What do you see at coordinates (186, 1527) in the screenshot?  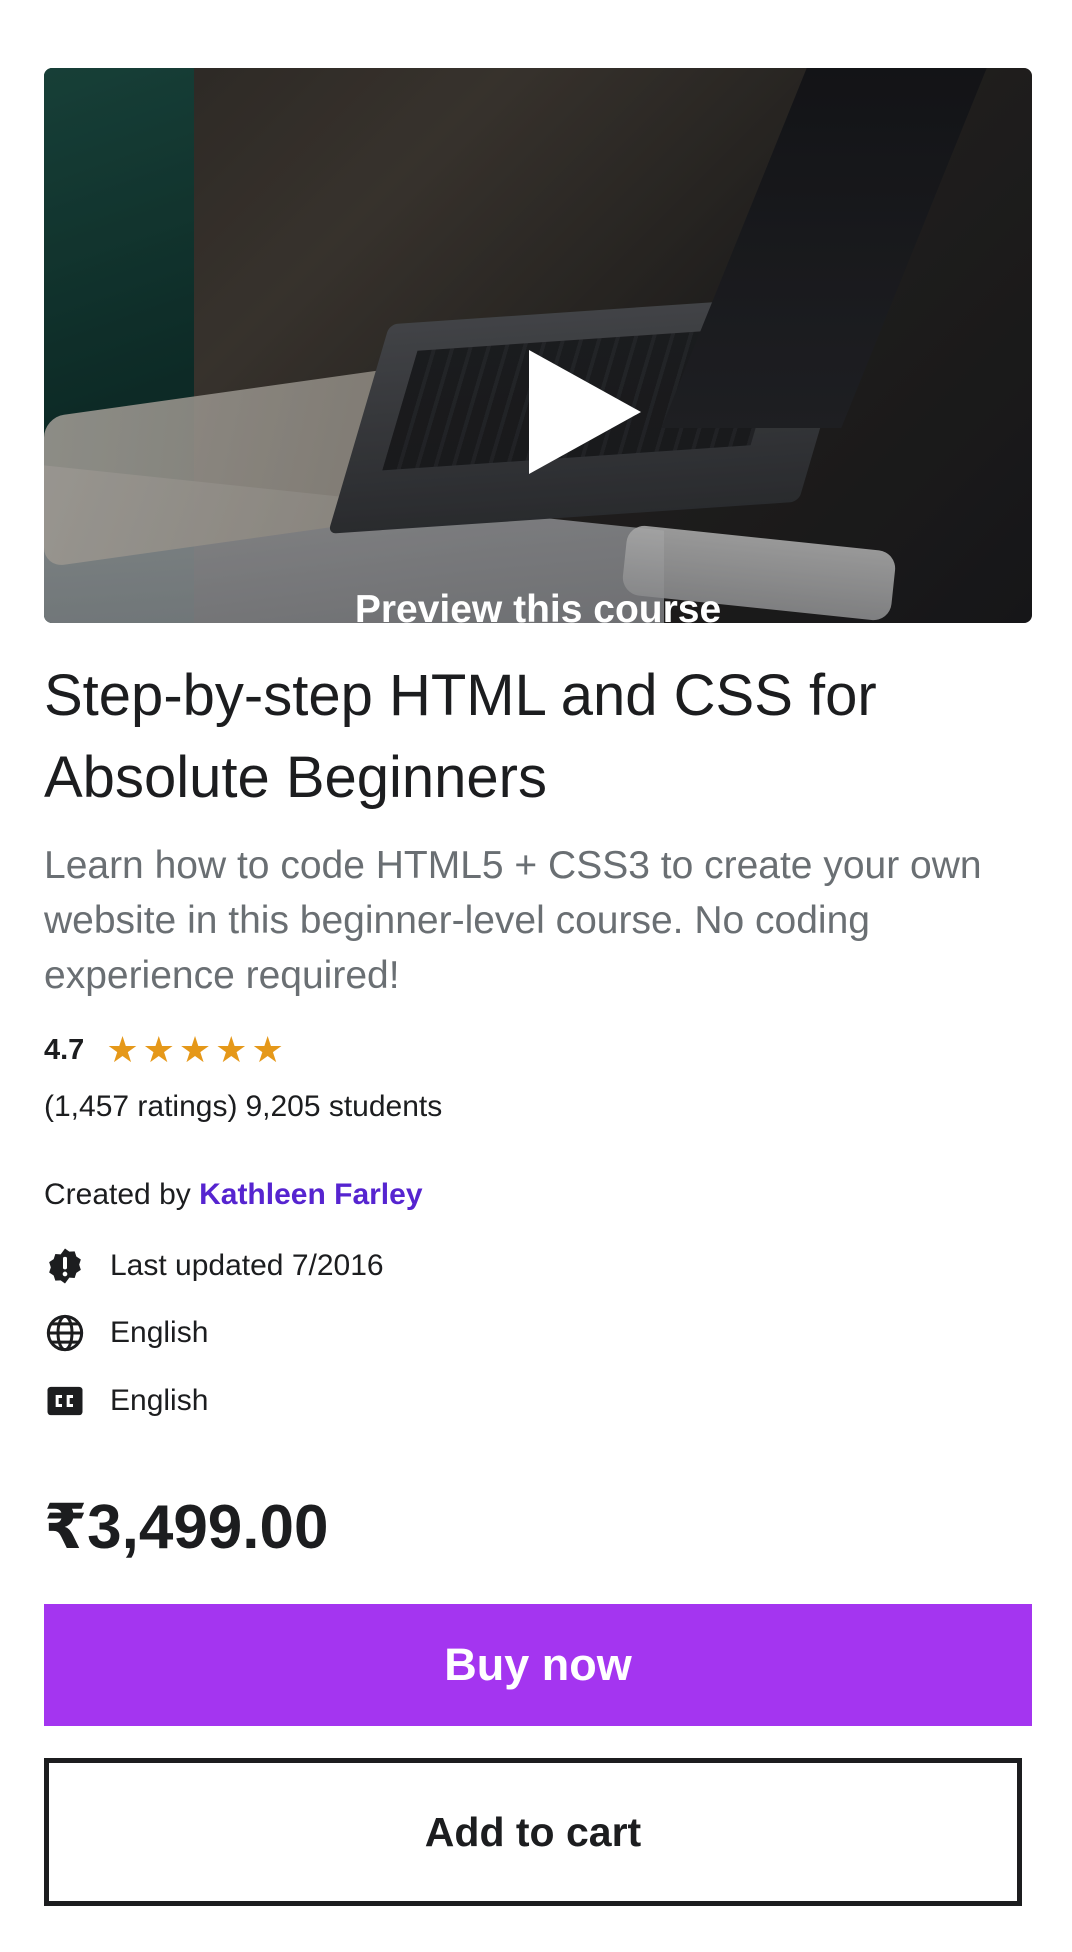 I see `course-price: ₹3,499.00` at bounding box center [186, 1527].